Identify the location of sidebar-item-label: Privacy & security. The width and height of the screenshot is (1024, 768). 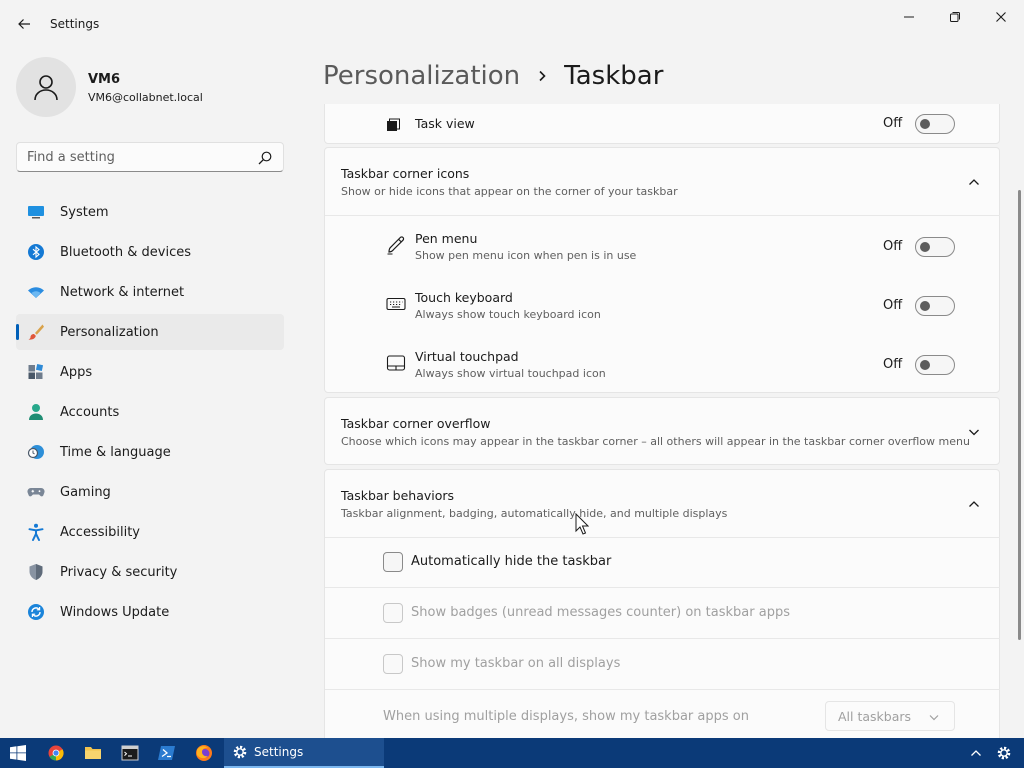
(119, 572).